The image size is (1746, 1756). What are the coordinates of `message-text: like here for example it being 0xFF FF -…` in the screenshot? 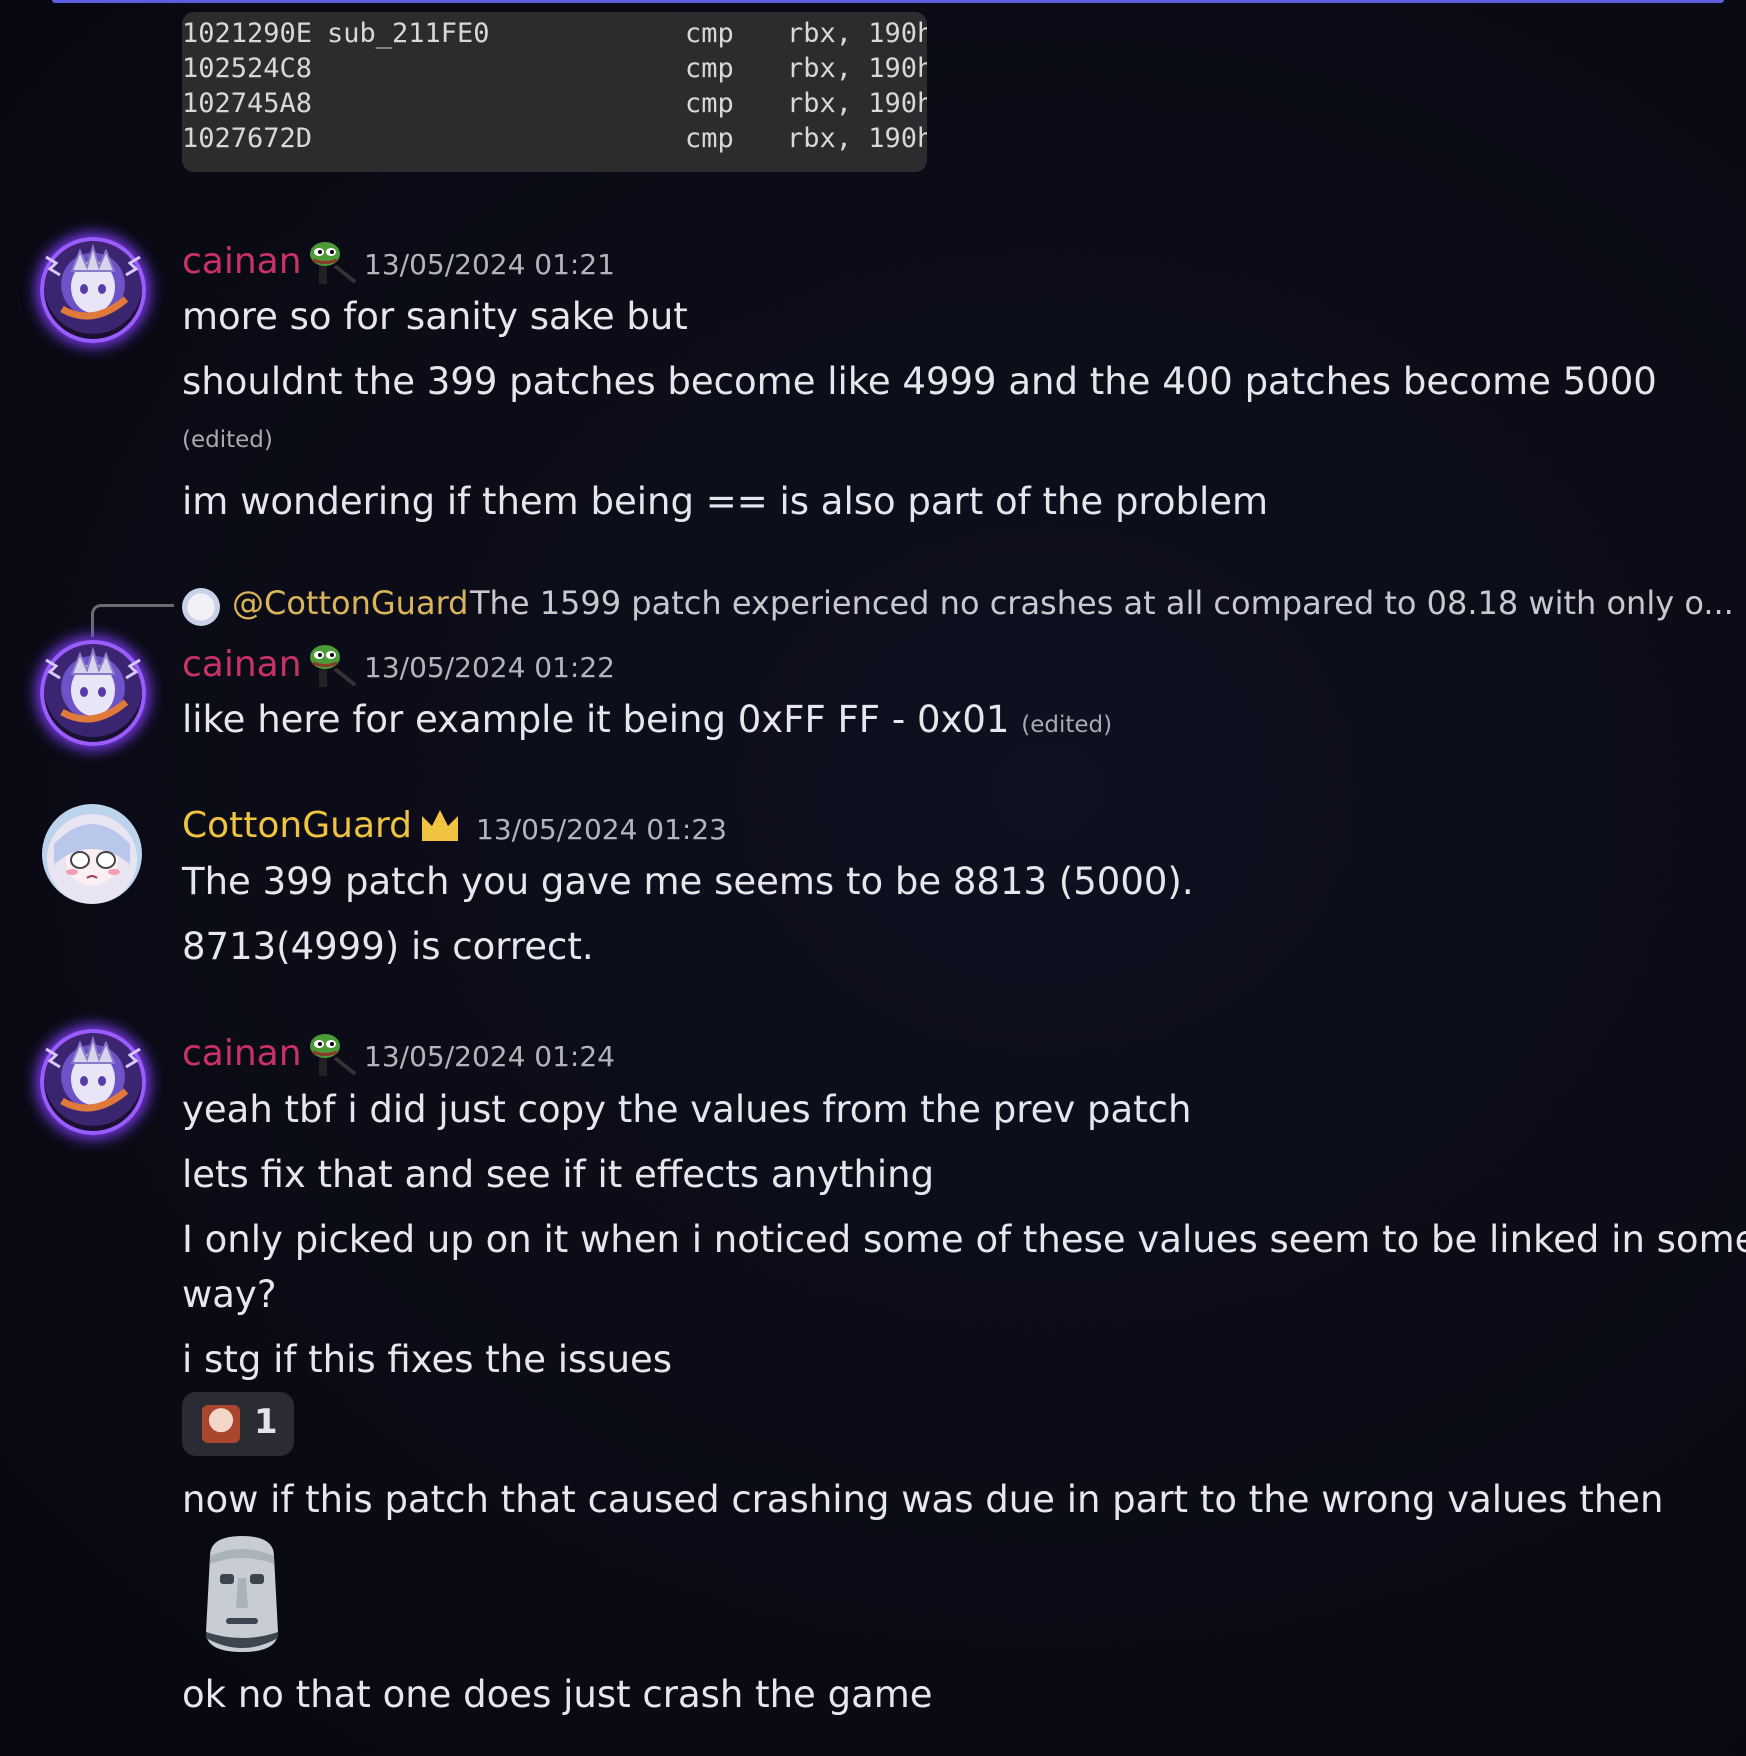 It's located at (647, 722).